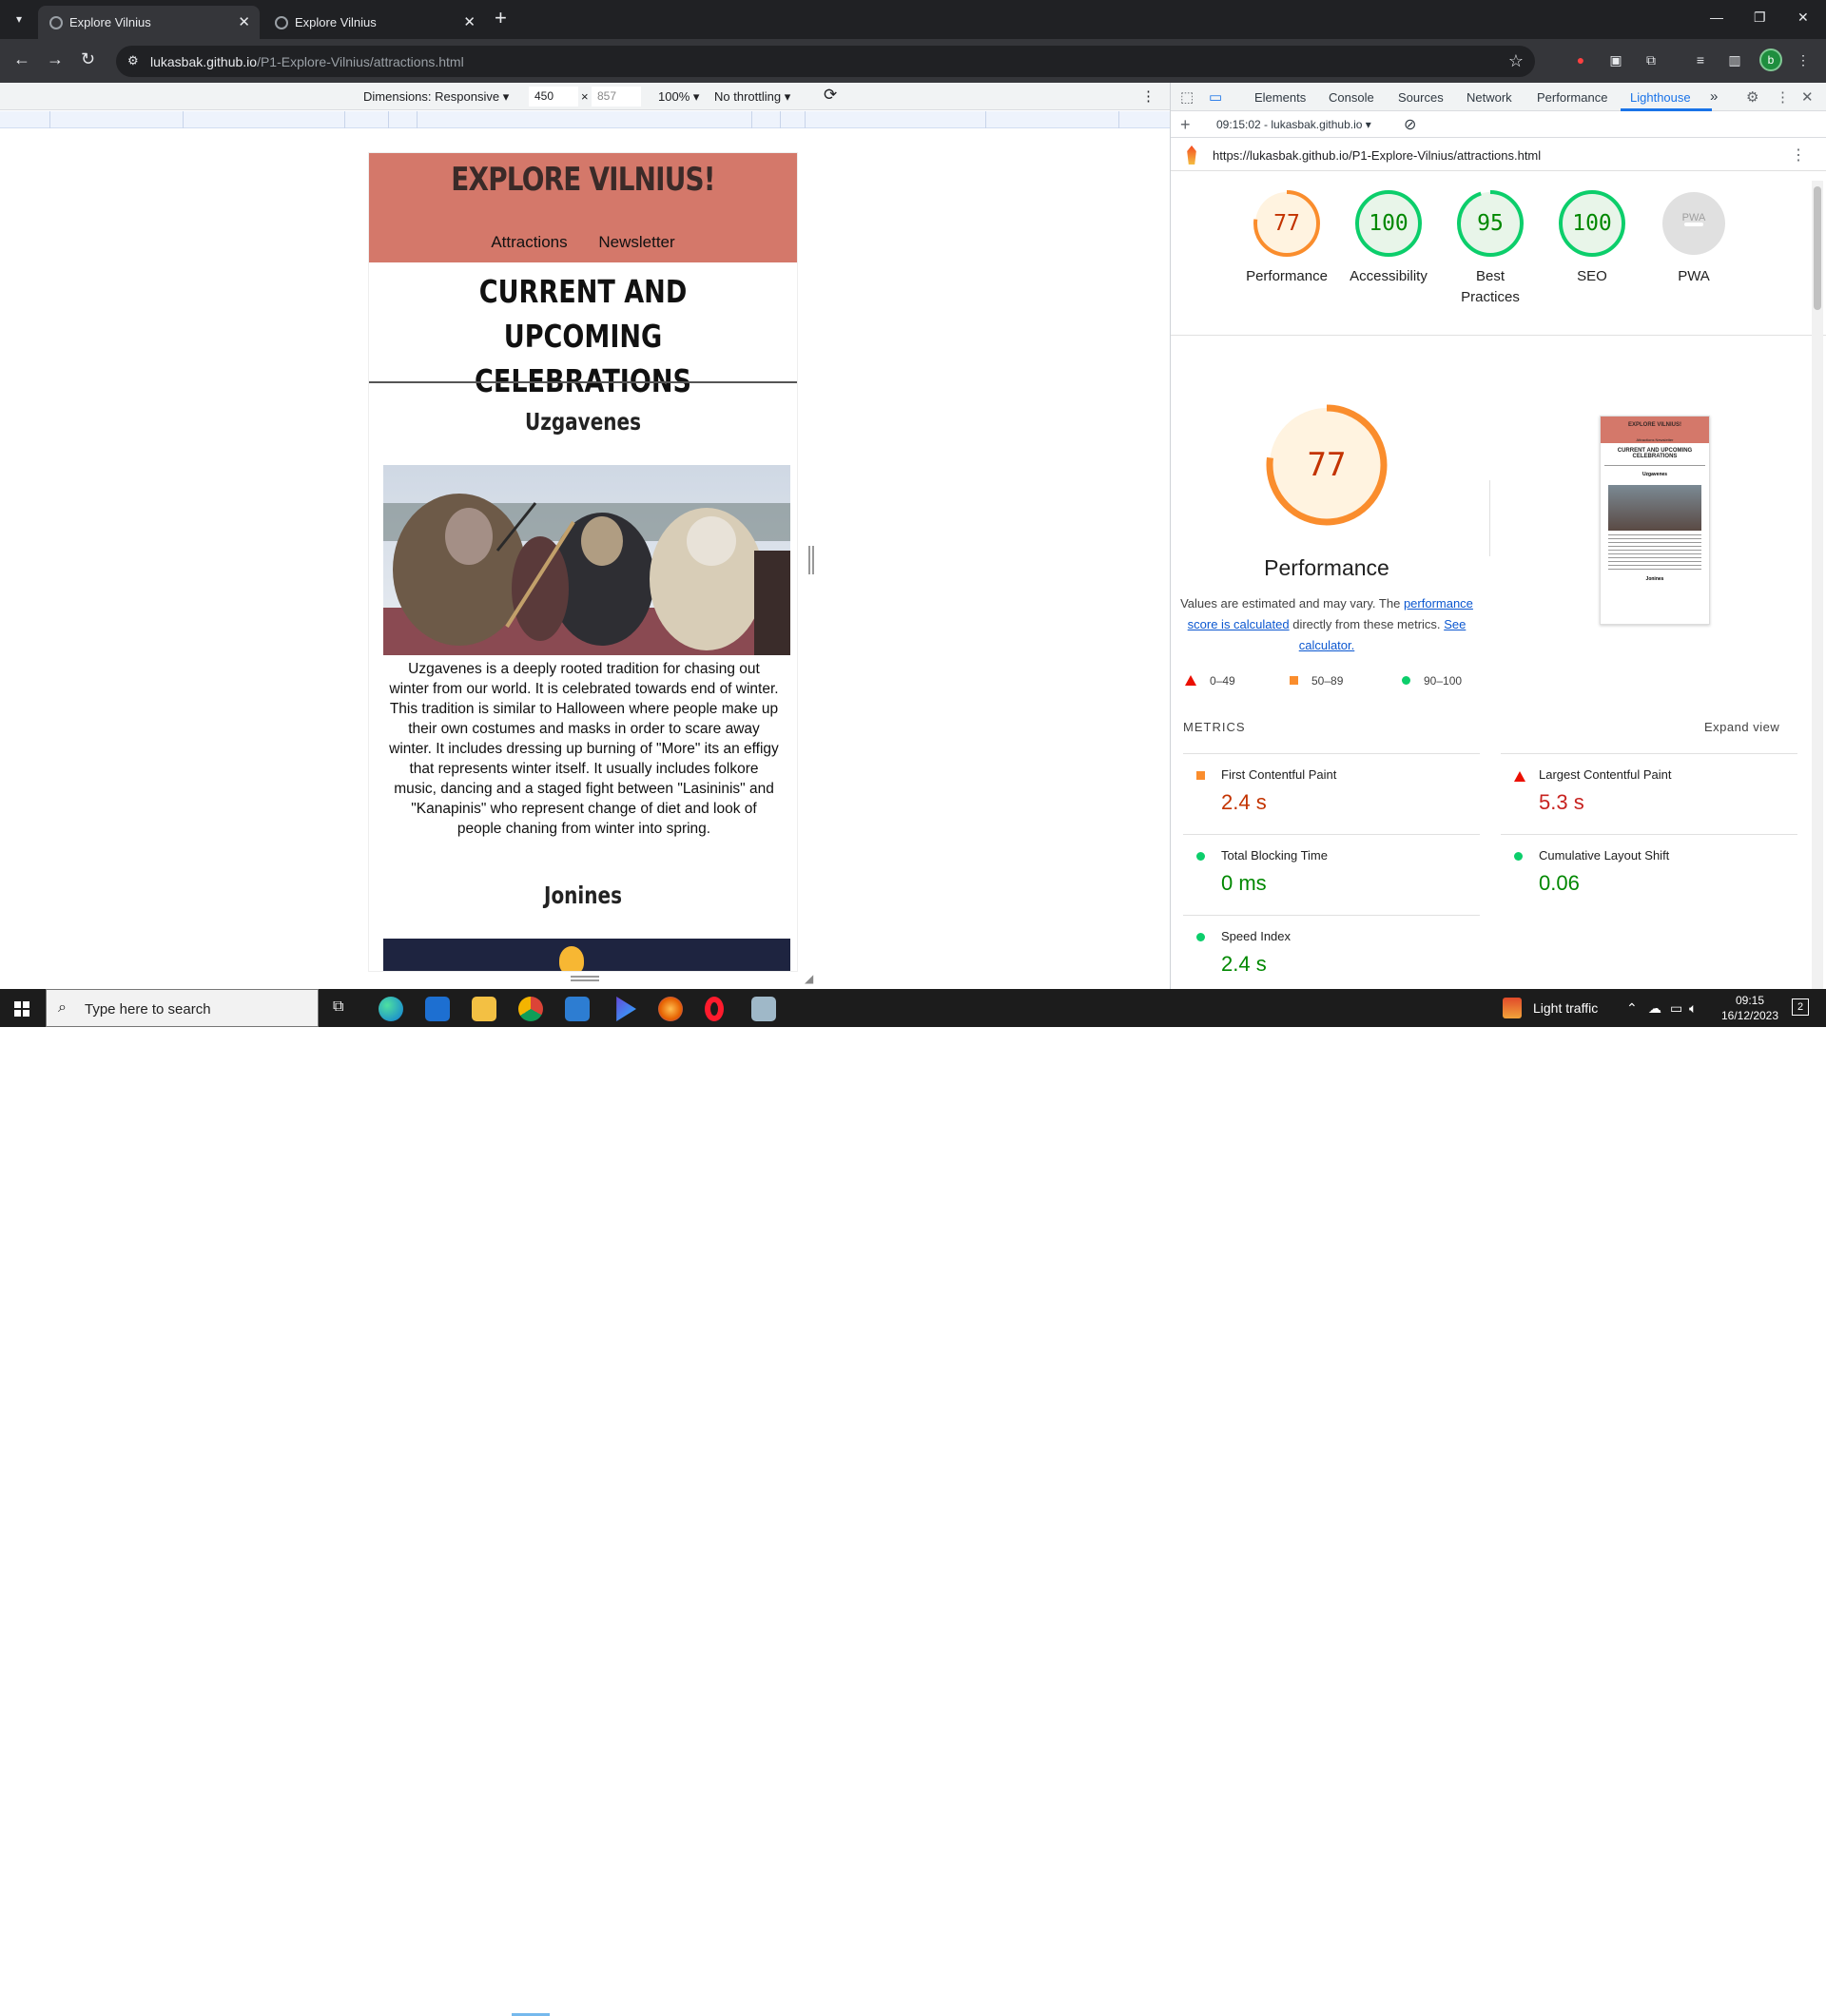 Image resolution: width=1826 pixels, height=2016 pixels. Describe the element at coordinates (1331, 956) in the screenshot. I see `metric-speed-index: Speed Index 2.4 s` at that location.